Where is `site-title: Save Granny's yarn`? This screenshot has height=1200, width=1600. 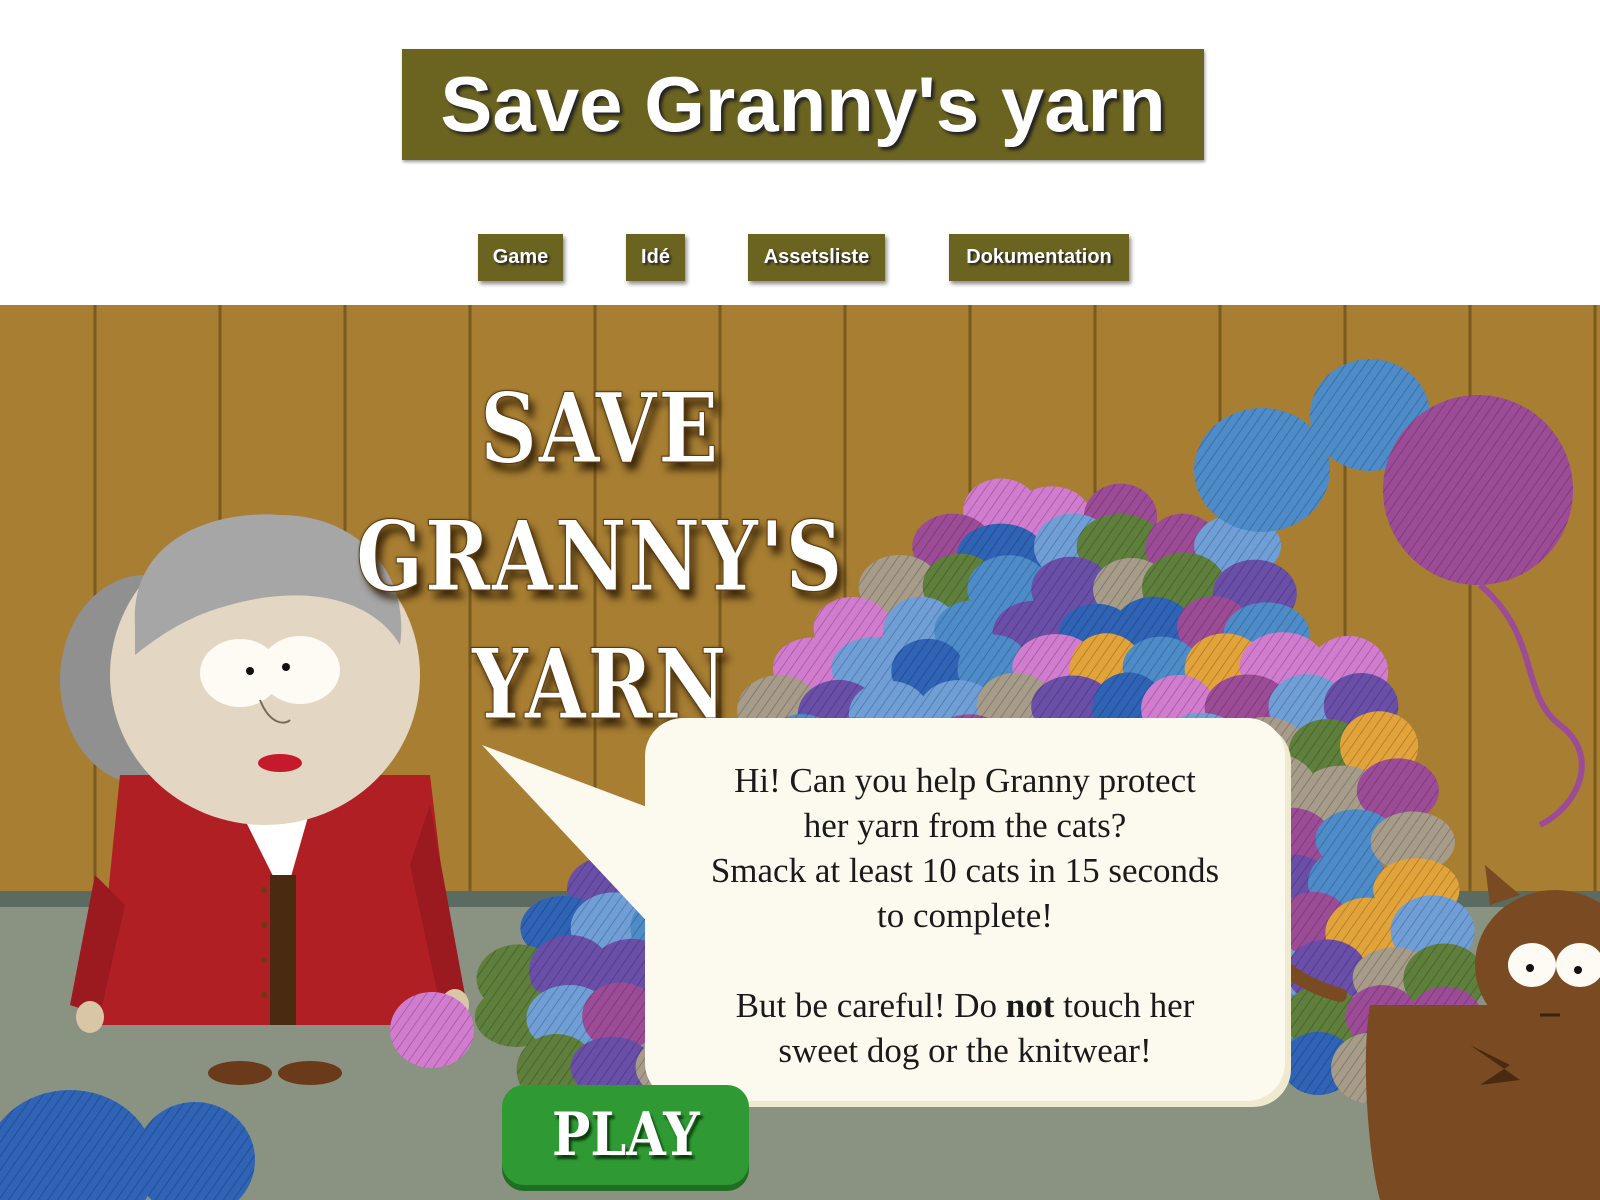 site-title: Save Granny's yarn is located at coordinates (803, 104).